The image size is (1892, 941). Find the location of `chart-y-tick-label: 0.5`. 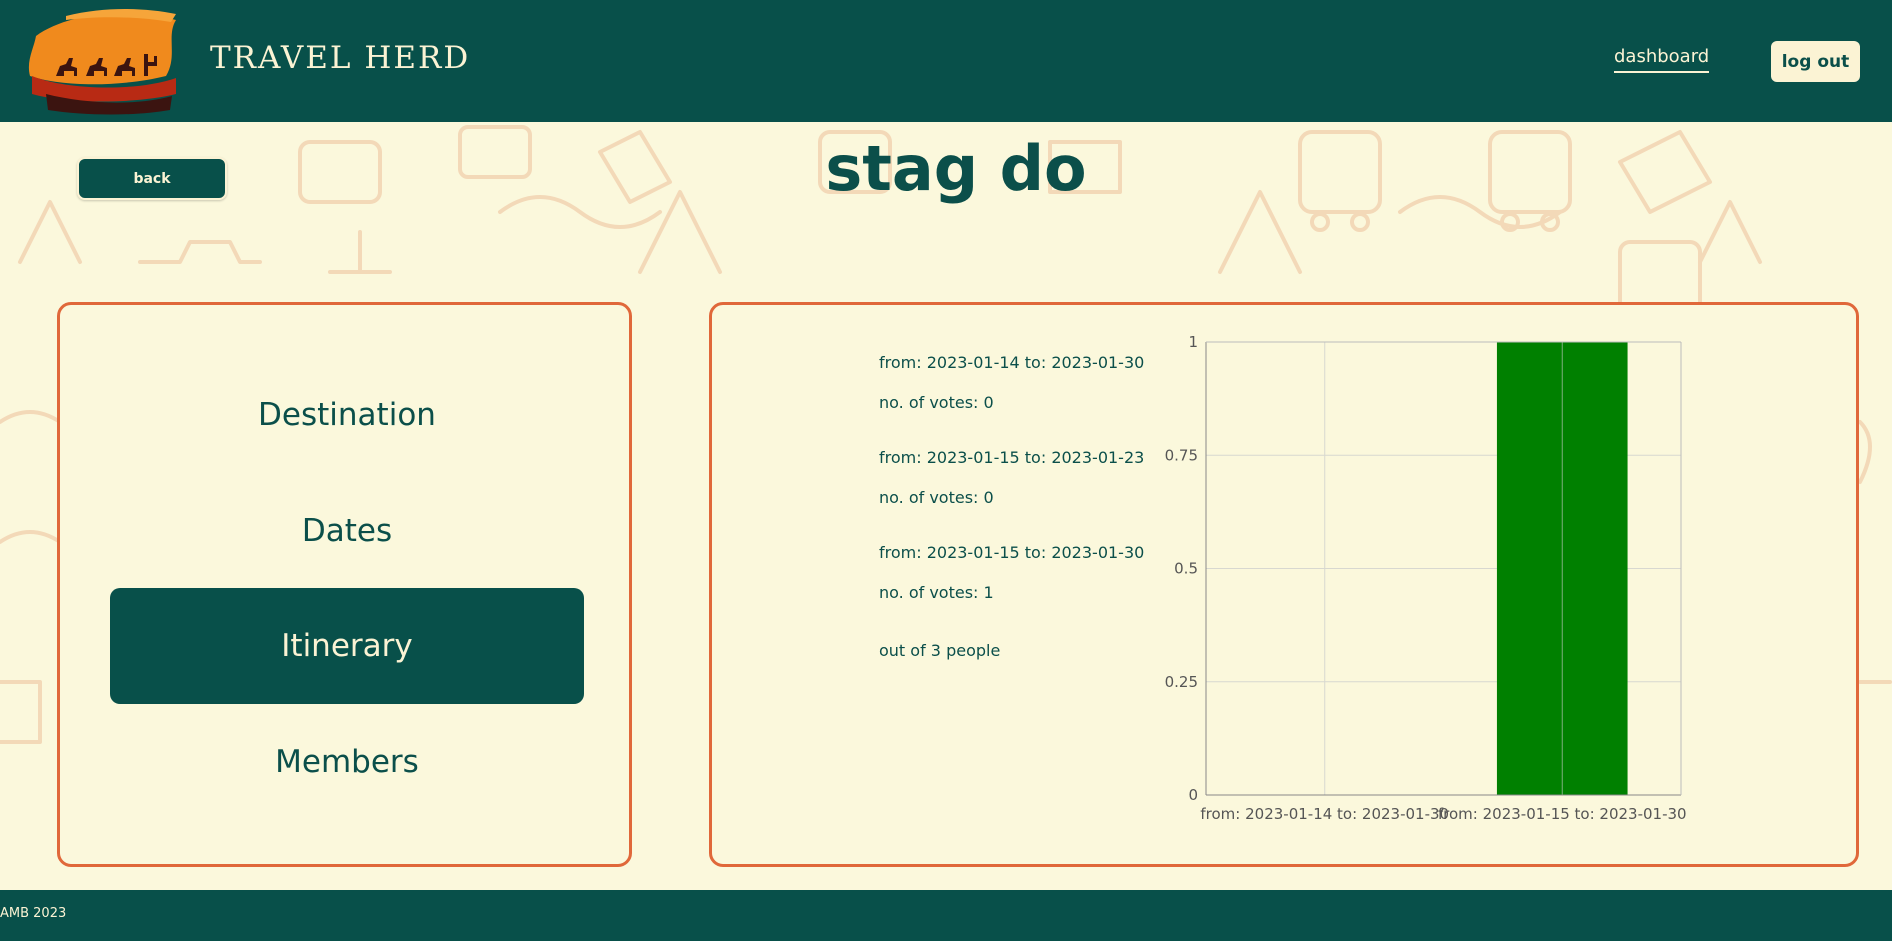

chart-y-tick-label: 0.5 is located at coordinates (1186, 569).